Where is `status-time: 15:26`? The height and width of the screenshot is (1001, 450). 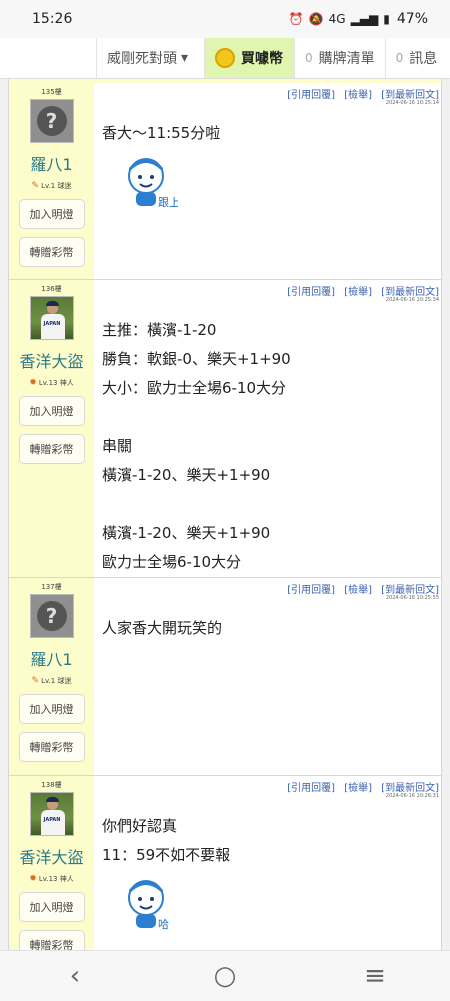 status-time: 15:26 is located at coordinates (52, 19).